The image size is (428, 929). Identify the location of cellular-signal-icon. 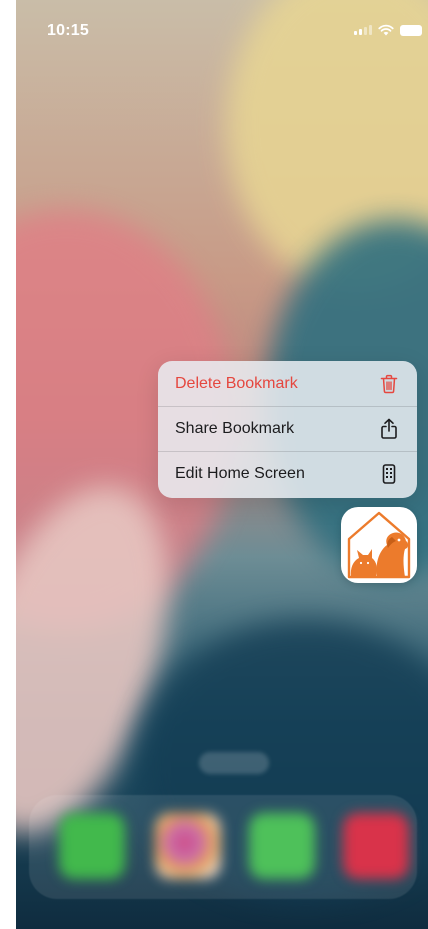
(363, 30).